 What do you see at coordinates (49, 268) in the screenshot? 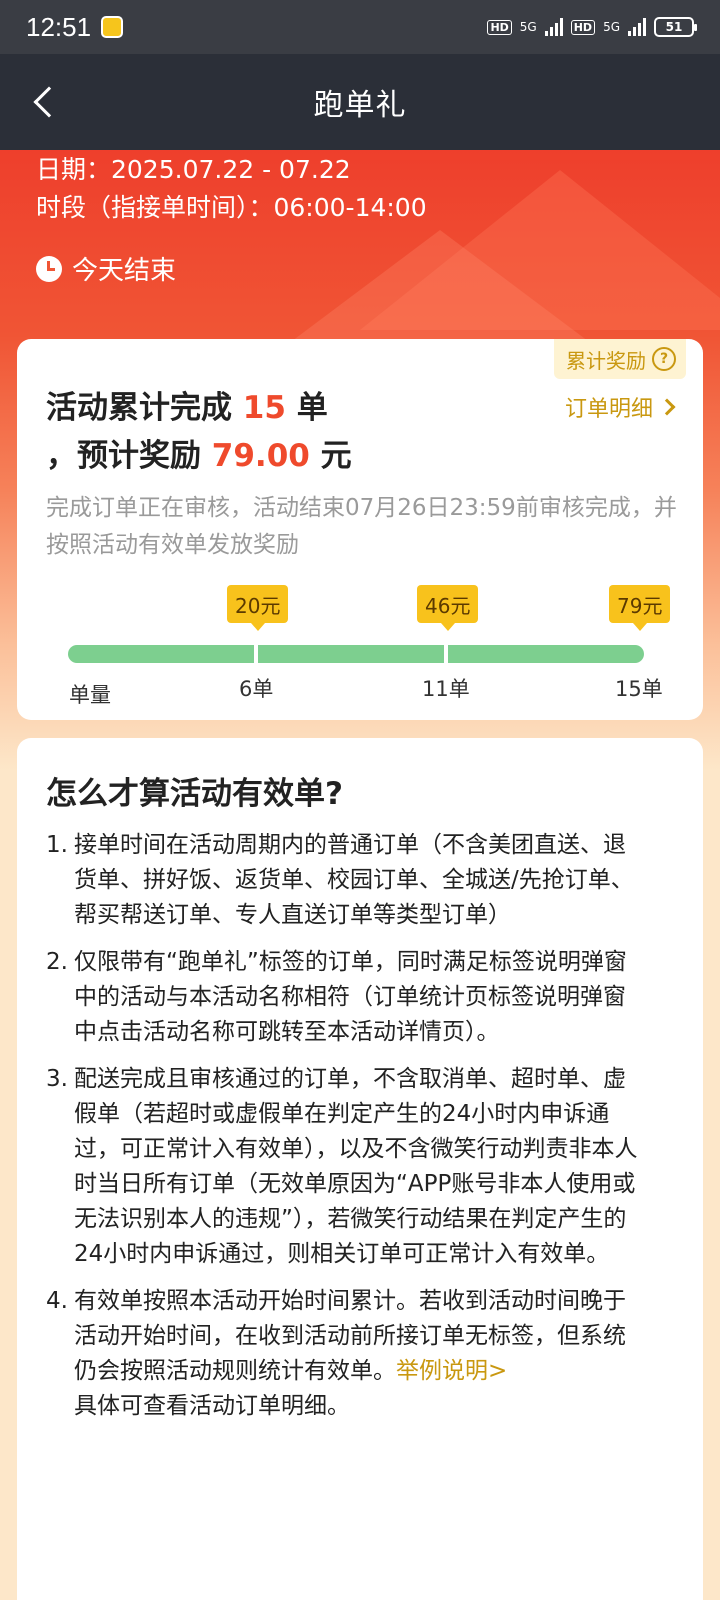
I see `clock-icon` at bounding box center [49, 268].